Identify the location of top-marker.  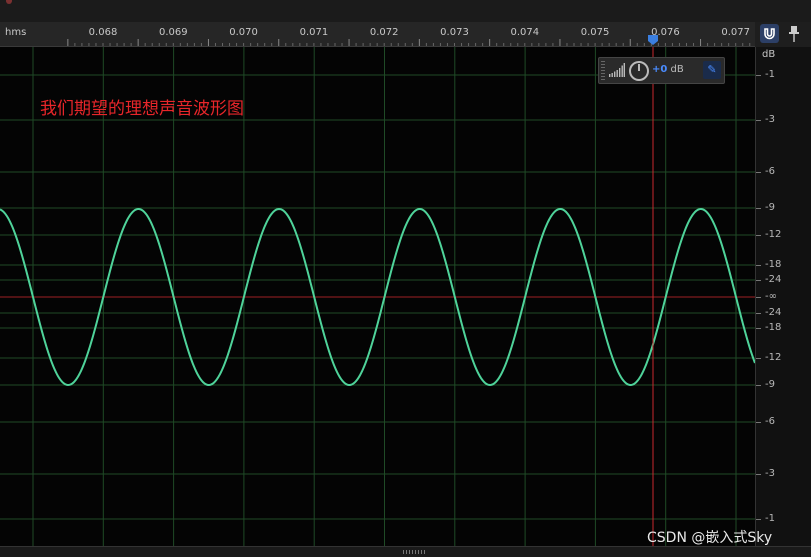
(9, 2).